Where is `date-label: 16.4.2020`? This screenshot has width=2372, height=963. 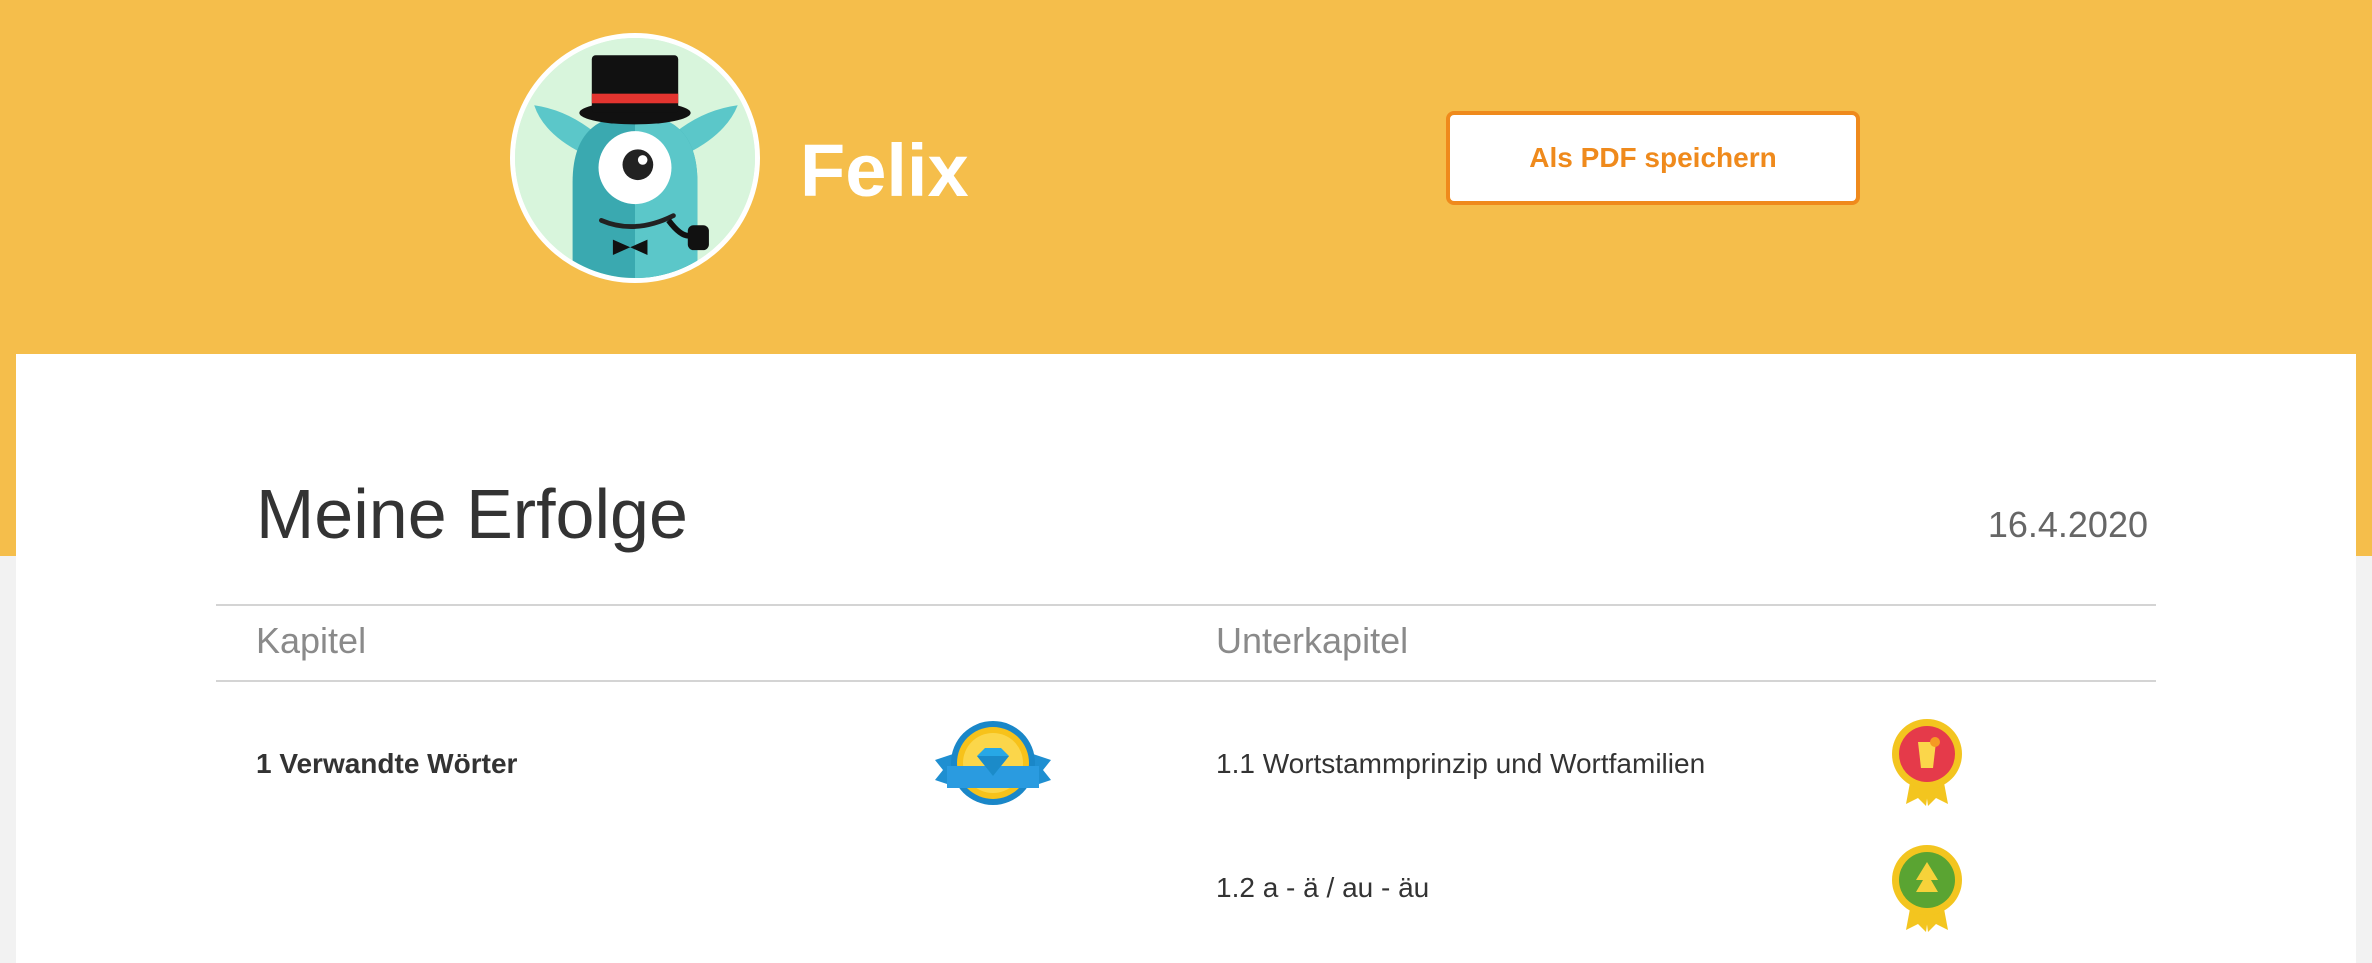
date-label: 16.4.2020 is located at coordinates (2067, 524).